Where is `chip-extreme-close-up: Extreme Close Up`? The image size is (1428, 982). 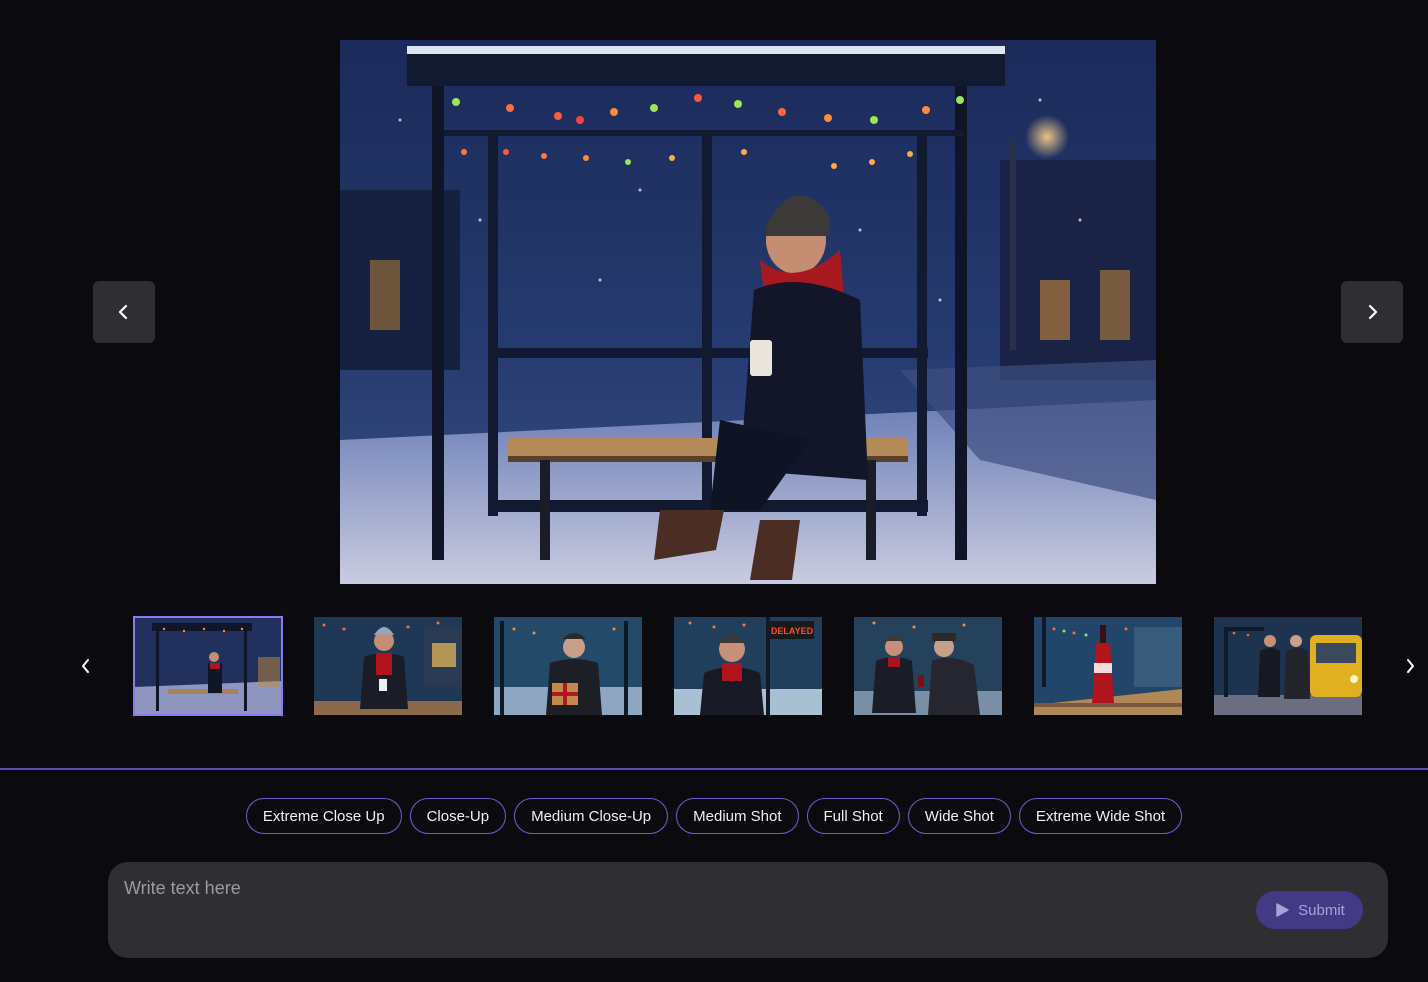 chip-extreme-close-up: Extreme Close Up is located at coordinates (323, 816).